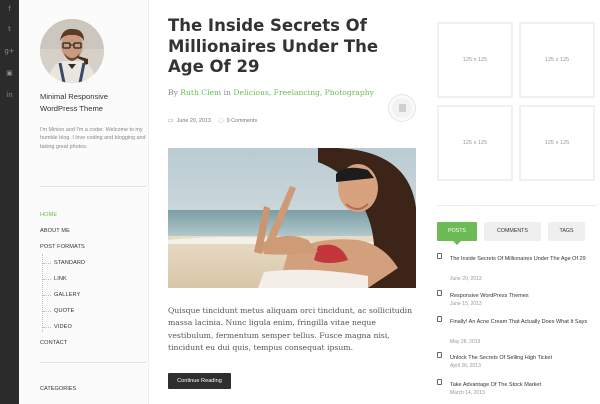 The width and height of the screenshot is (600, 404). What do you see at coordinates (42, 293) in the screenshot?
I see `nav-tree-line` at bounding box center [42, 293].